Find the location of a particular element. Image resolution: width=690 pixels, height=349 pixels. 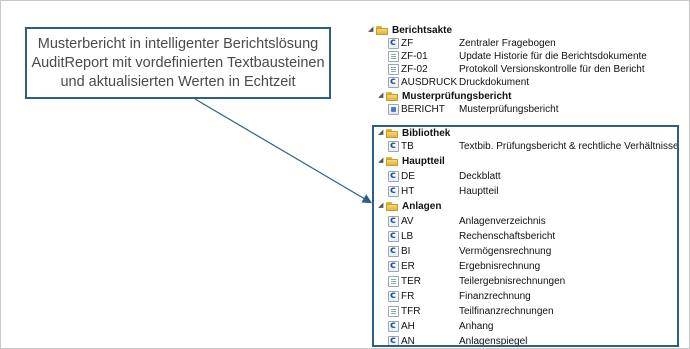

item-code: ZF-01 is located at coordinates (414, 56).